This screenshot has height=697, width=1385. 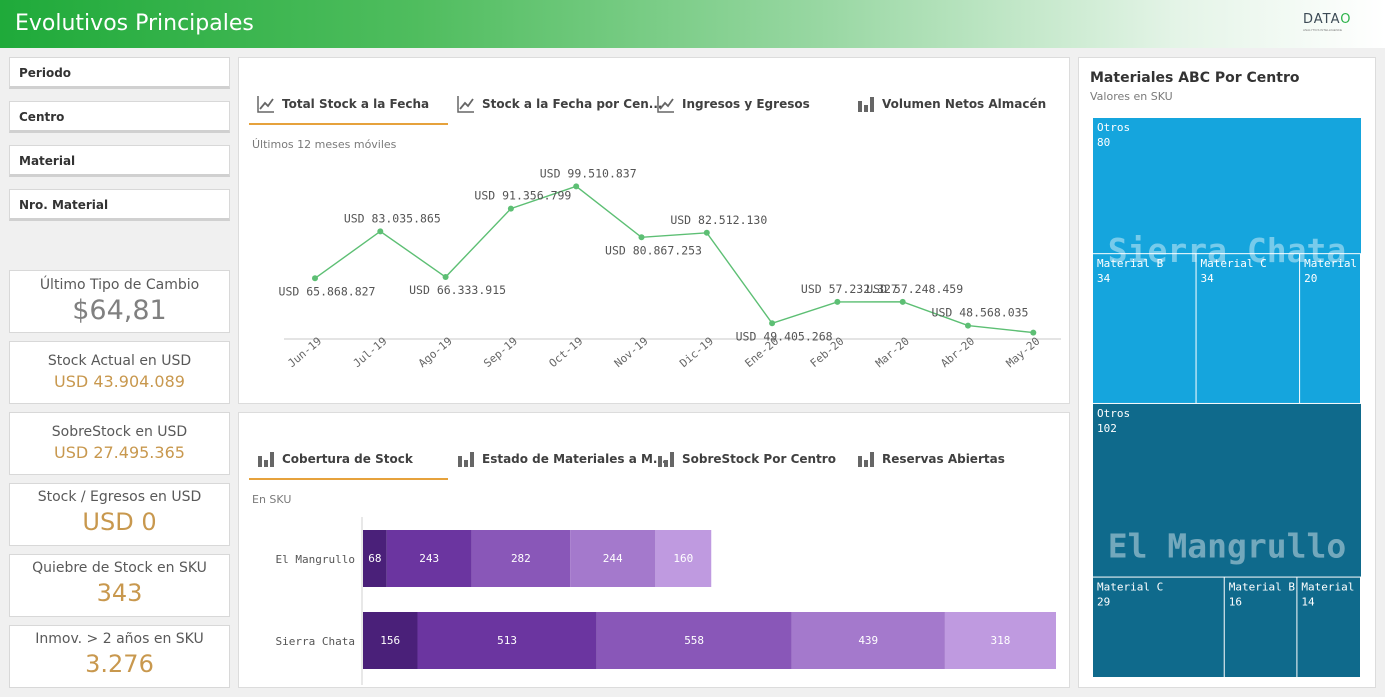 What do you see at coordinates (315, 559) in the screenshot?
I see `category-label: El Mangrullo` at bounding box center [315, 559].